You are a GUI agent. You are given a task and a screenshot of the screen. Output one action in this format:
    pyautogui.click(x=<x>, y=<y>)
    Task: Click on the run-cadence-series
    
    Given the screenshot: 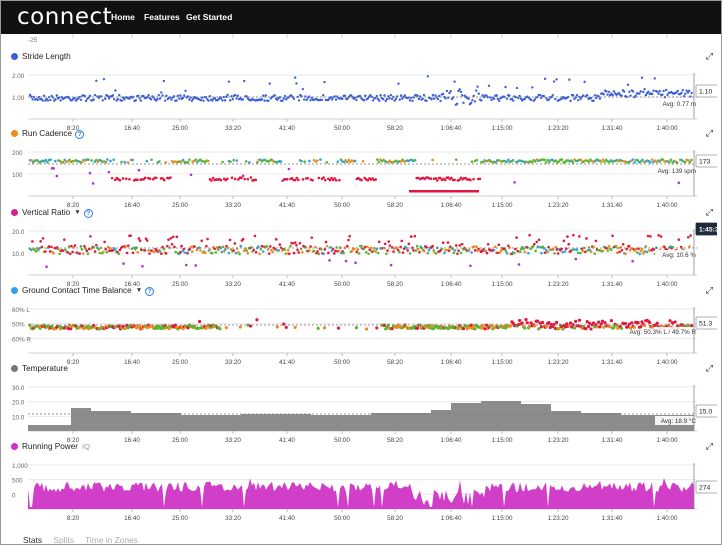 What is the action you would take?
    pyautogui.click(x=360, y=175)
    